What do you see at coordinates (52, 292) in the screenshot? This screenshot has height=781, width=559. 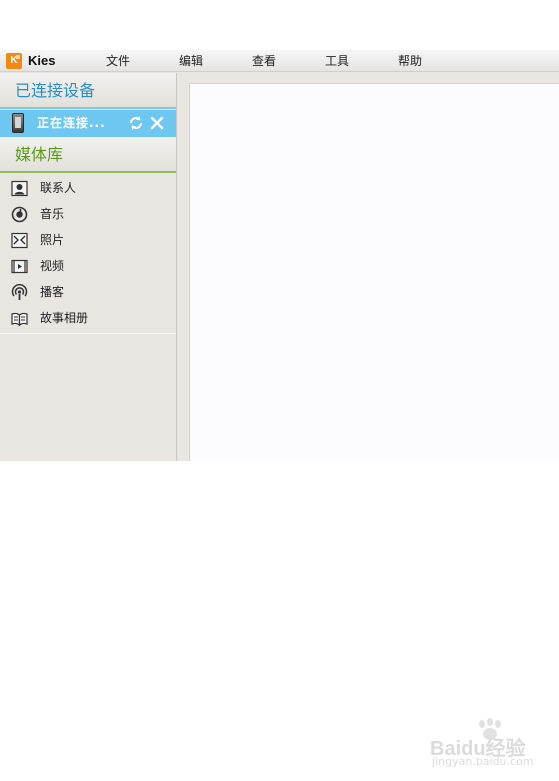 I see `sidebar-item-label: 播客` at bounding box center [52, 292].